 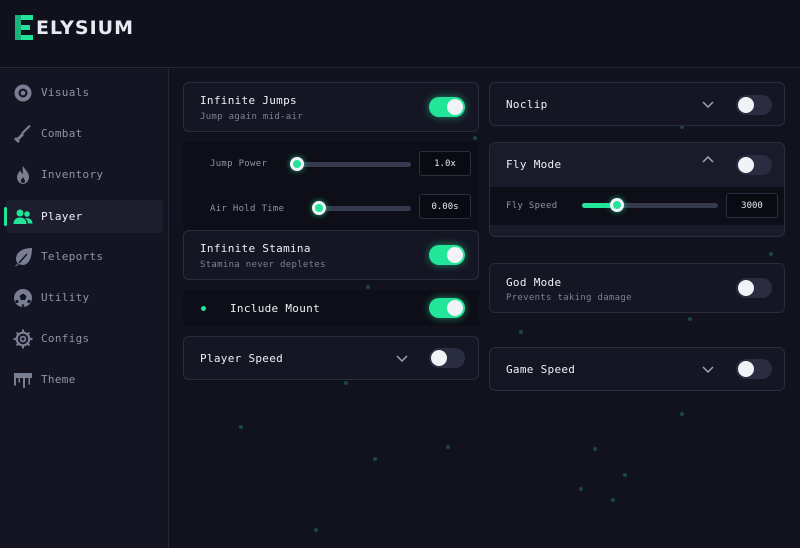 I want to click on infinite-stamina-toggle, so click(x=447, y=255).